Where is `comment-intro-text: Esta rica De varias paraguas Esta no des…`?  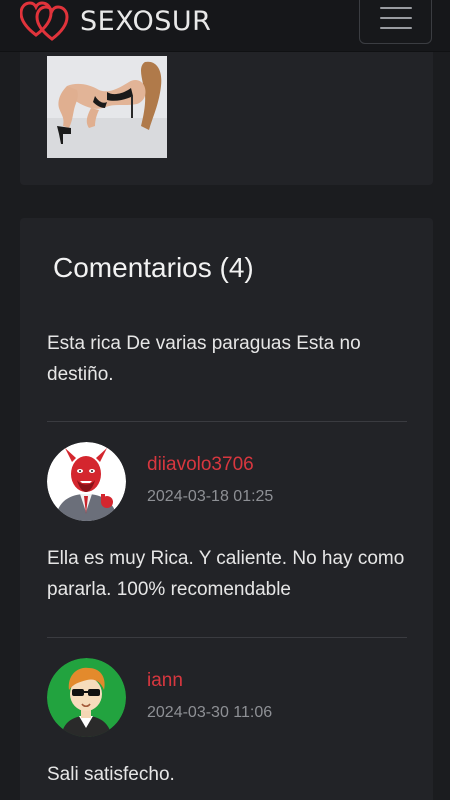 comment-intro-text: Esta rica De varias paraguas Esta no des… is located at coordinates (204, 359).